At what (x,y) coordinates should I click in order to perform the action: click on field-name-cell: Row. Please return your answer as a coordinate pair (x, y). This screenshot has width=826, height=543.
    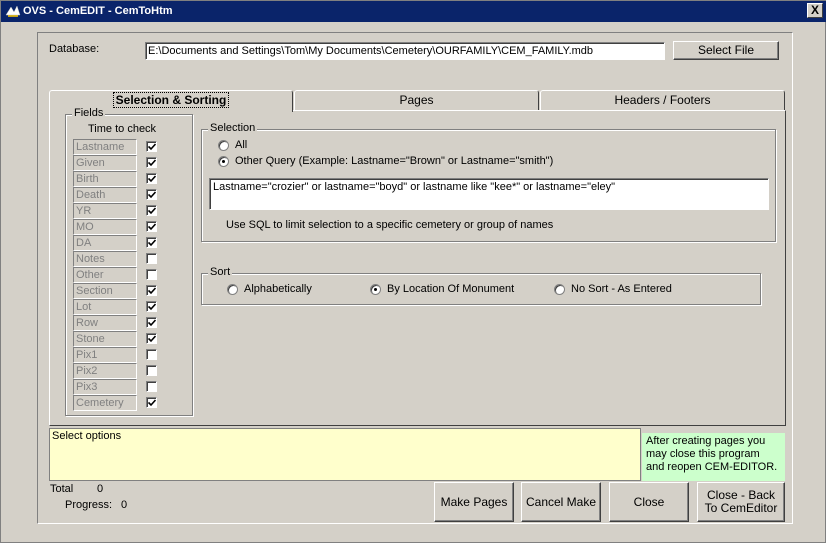
    Looking at the image, I should click on (105, 323).